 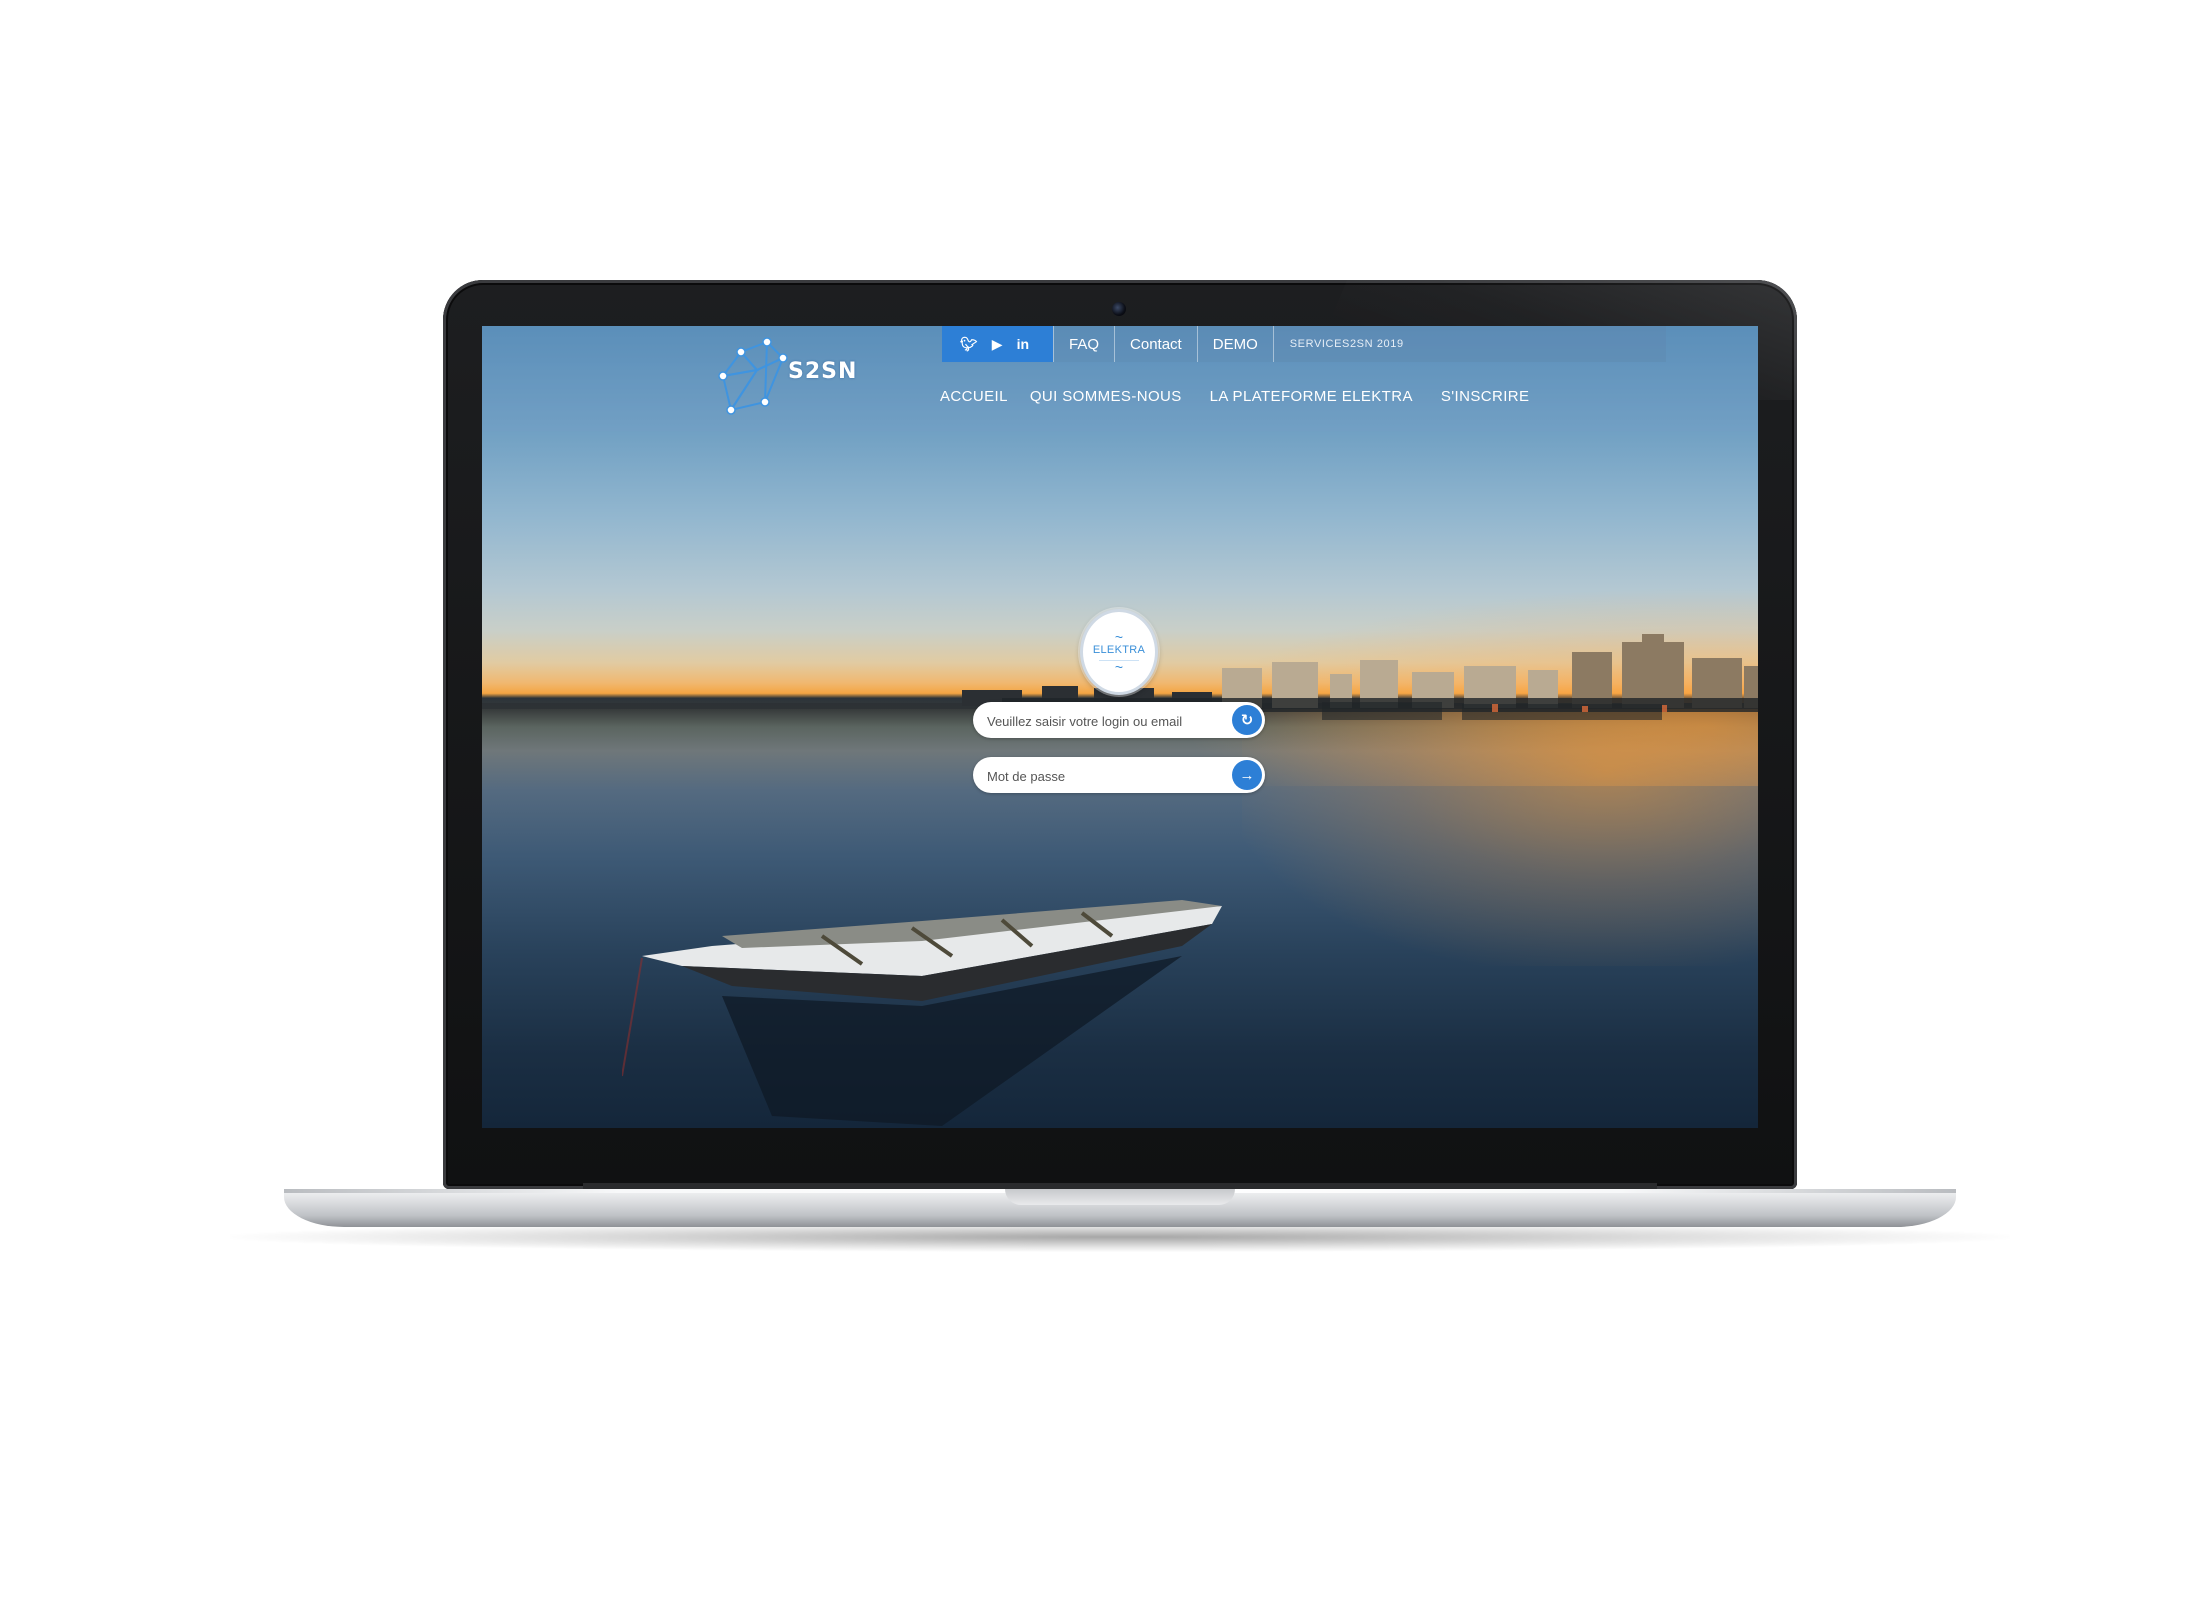 I want to click on elektra-badge: ~ ELEKTRA —————————— ~, so click(x=1119, y=652).